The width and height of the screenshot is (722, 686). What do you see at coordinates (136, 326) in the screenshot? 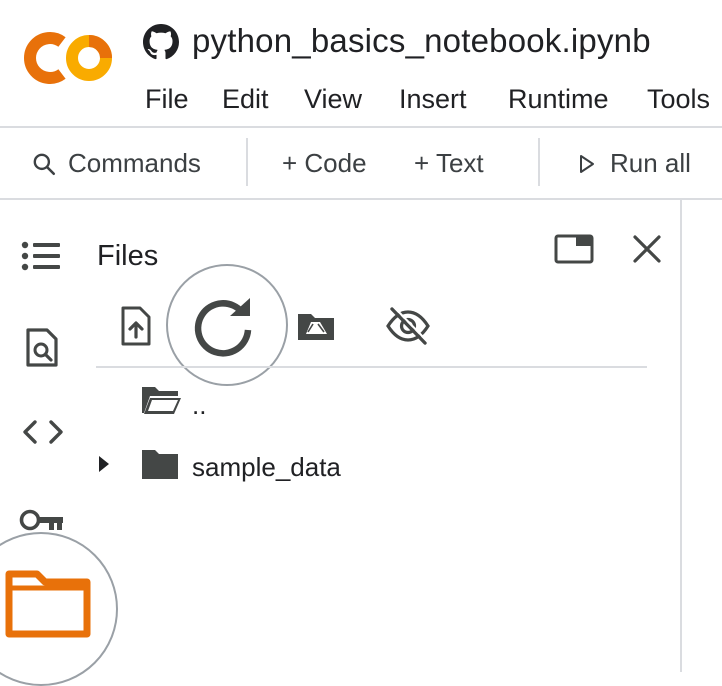
I see `upload-icon` at bounding box center [136, 326].